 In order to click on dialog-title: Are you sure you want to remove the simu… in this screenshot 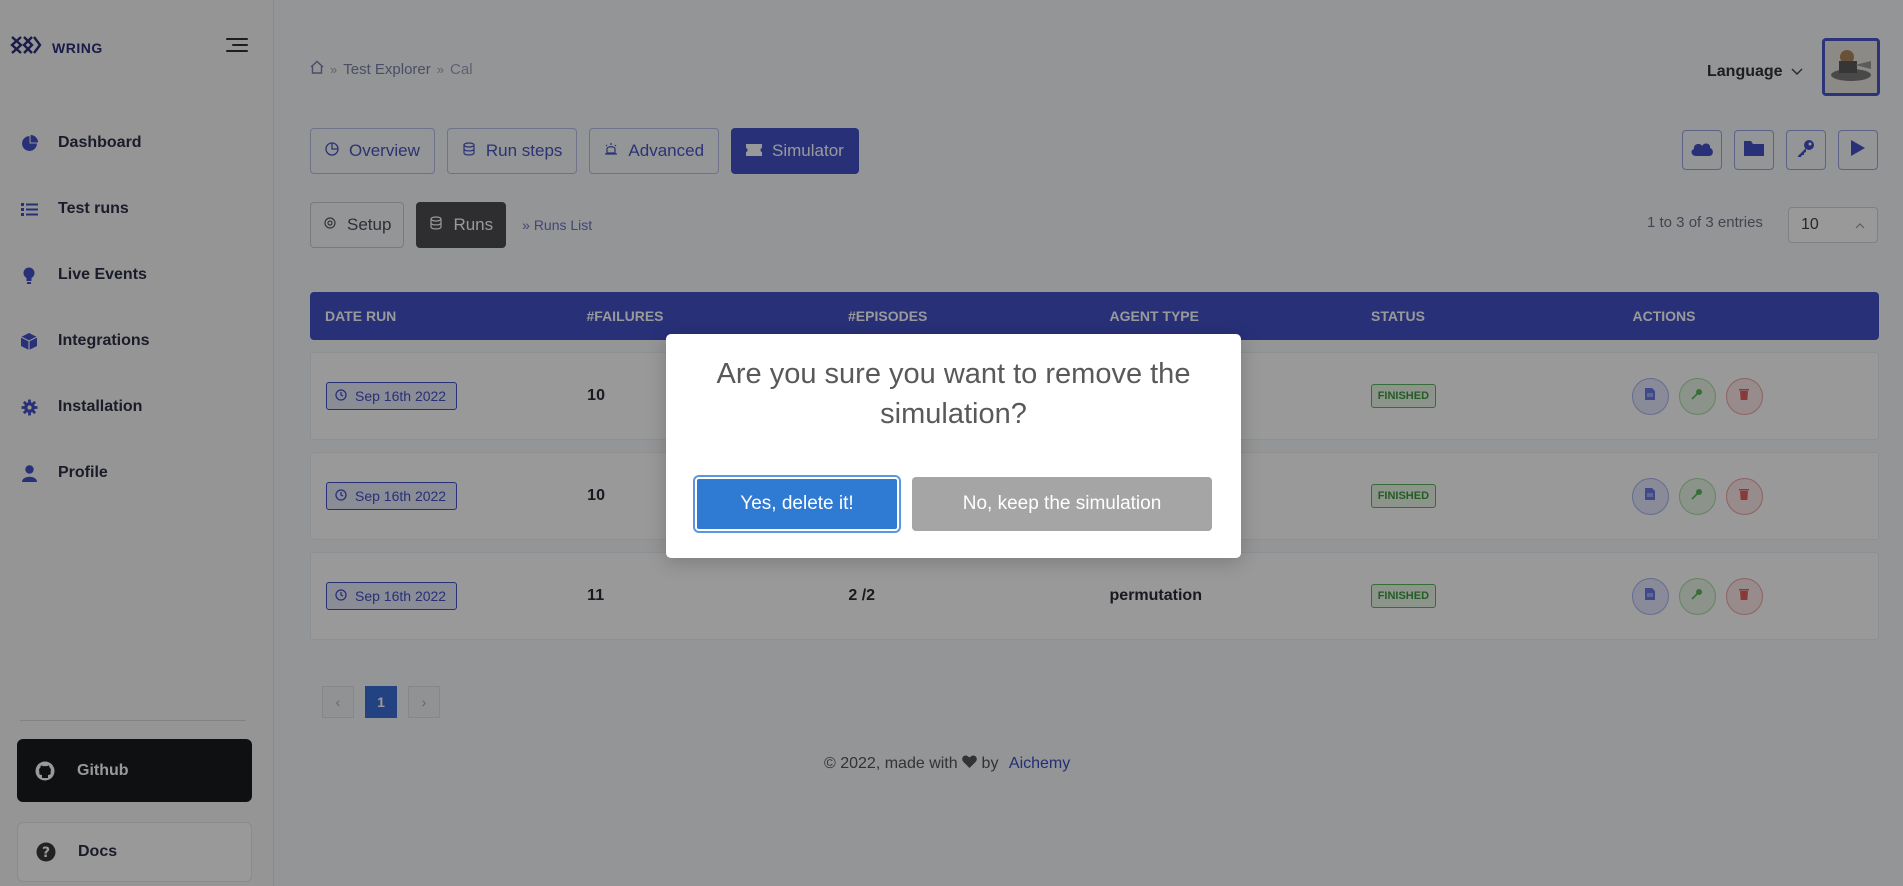, I will do `click(953, 394)`.